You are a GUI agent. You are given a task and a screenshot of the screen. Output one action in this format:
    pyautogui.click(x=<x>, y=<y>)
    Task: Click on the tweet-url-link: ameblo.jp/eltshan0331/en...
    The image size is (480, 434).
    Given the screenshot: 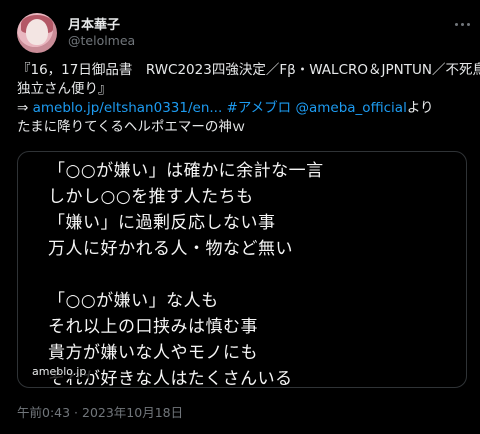 What is the action you would take?
    pyautogui.click(x=128, y=108)
    